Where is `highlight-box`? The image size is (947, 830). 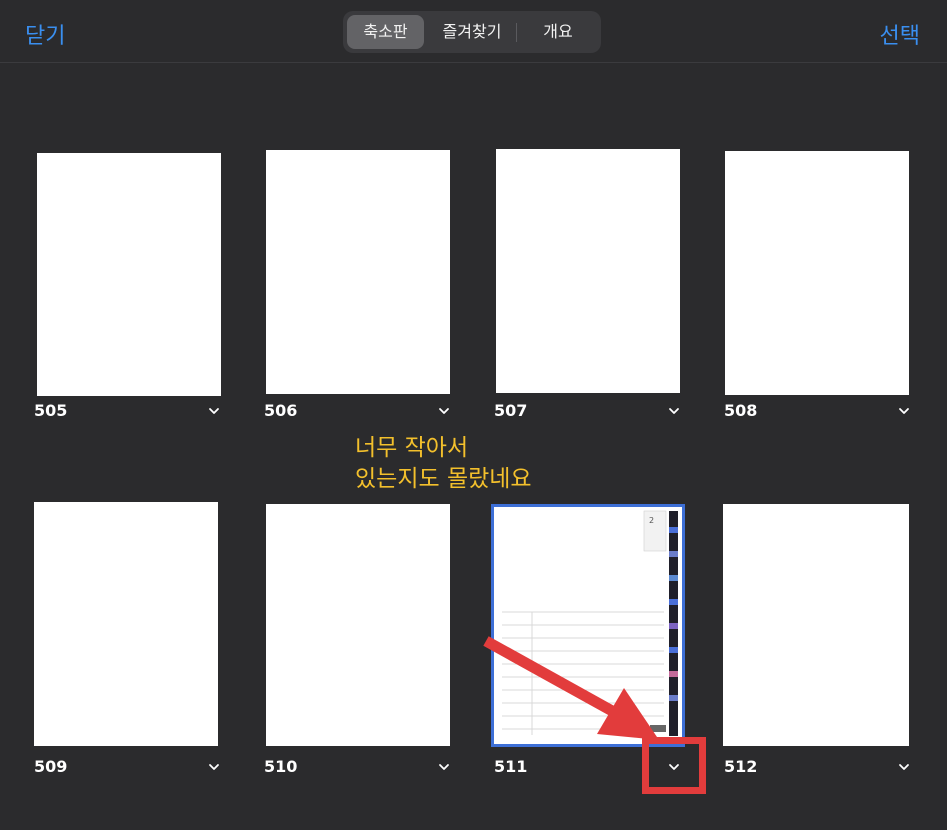
highlight-box is located at coordinates (674, 765).